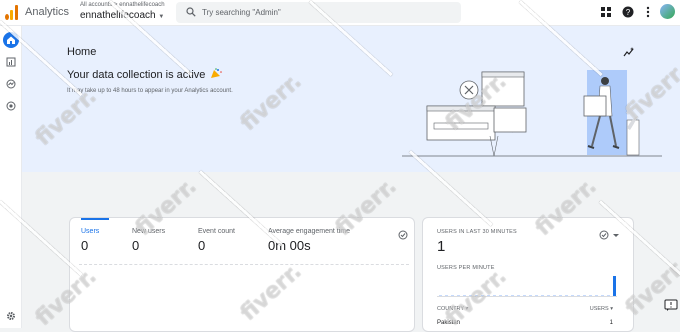 Image resolution: width=680 pixels, height=332 pixels. I want to click on reports-icon, so click(11, 62).